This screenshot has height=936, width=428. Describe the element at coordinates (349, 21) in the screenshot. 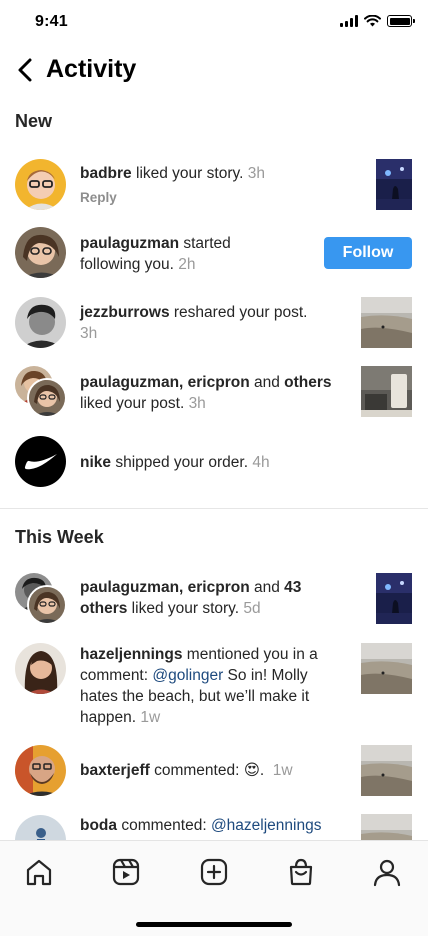

I see `signal-icon` at that location.